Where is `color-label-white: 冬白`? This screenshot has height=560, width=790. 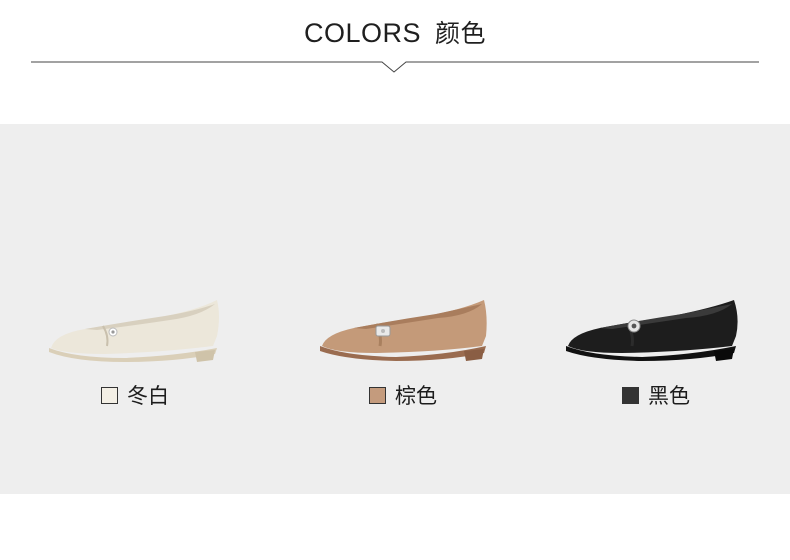 color-label-white: 冬白 is located at coordinates (148, 396).